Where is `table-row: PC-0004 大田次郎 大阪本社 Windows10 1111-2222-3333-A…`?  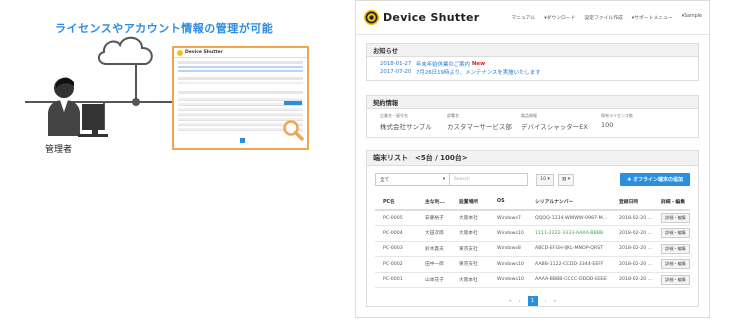
table-row: PC-0004 大田次郎 大阪本社 Windows10 1111-2222-3333-A… is located at coordinates (532, 233).